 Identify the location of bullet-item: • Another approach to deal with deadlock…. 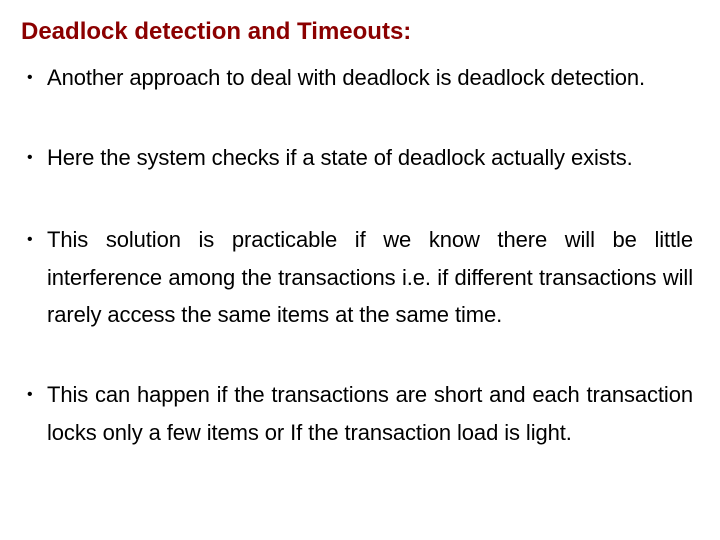
(360, 78).